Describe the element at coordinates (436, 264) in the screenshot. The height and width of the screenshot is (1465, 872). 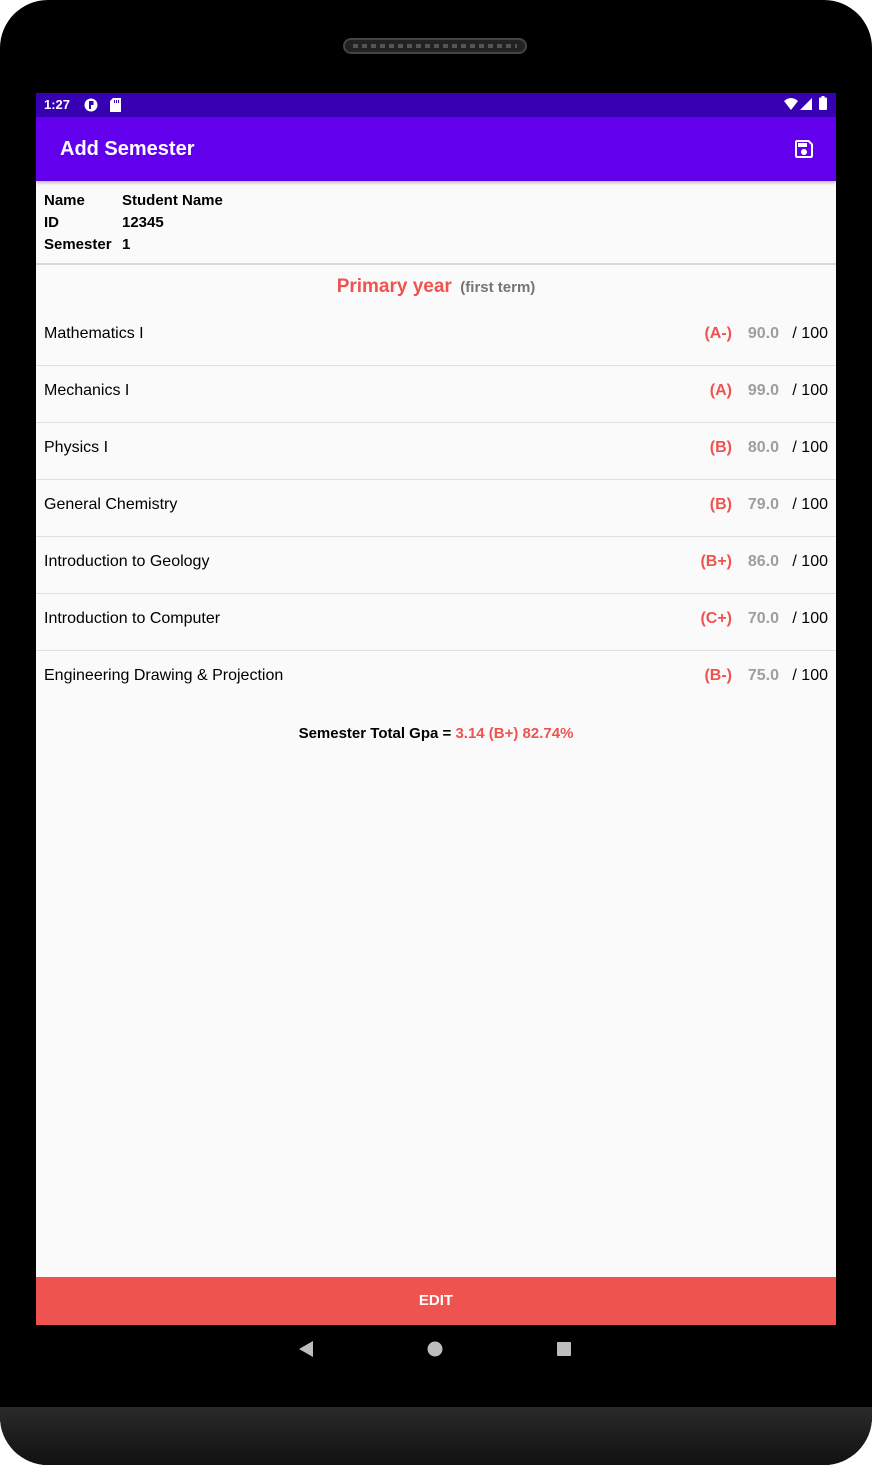
I see `header-divider` at that location.